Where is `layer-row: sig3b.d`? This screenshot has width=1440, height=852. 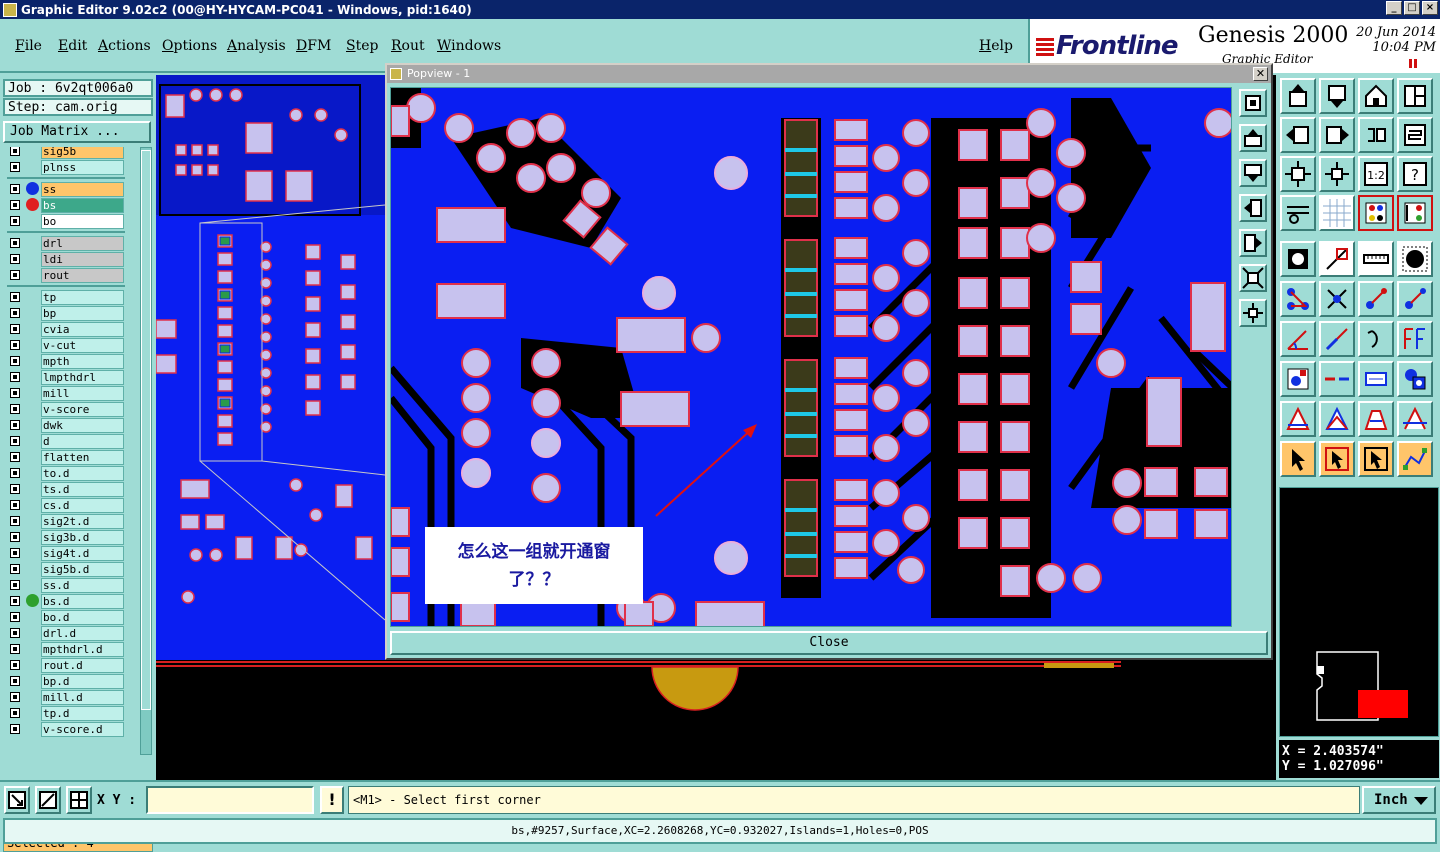
layer-row: sig3b.d is located at coordinates (65, 537).